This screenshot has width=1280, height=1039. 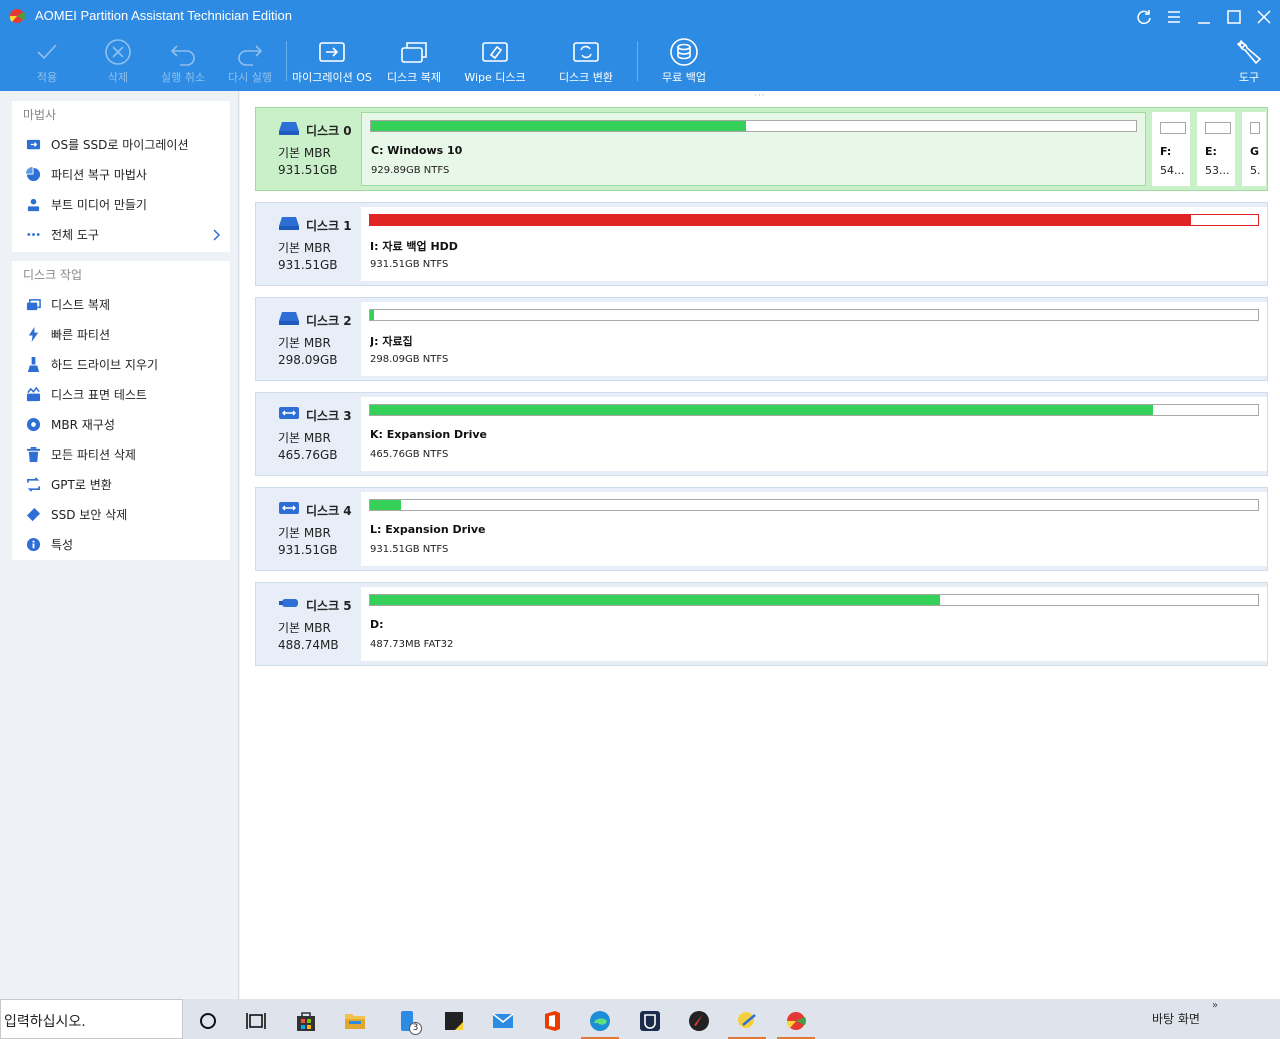 What do you see at coordinates (33, 484) in the screenshot?
I see `convert-icon` at bounding box center [33, 484].